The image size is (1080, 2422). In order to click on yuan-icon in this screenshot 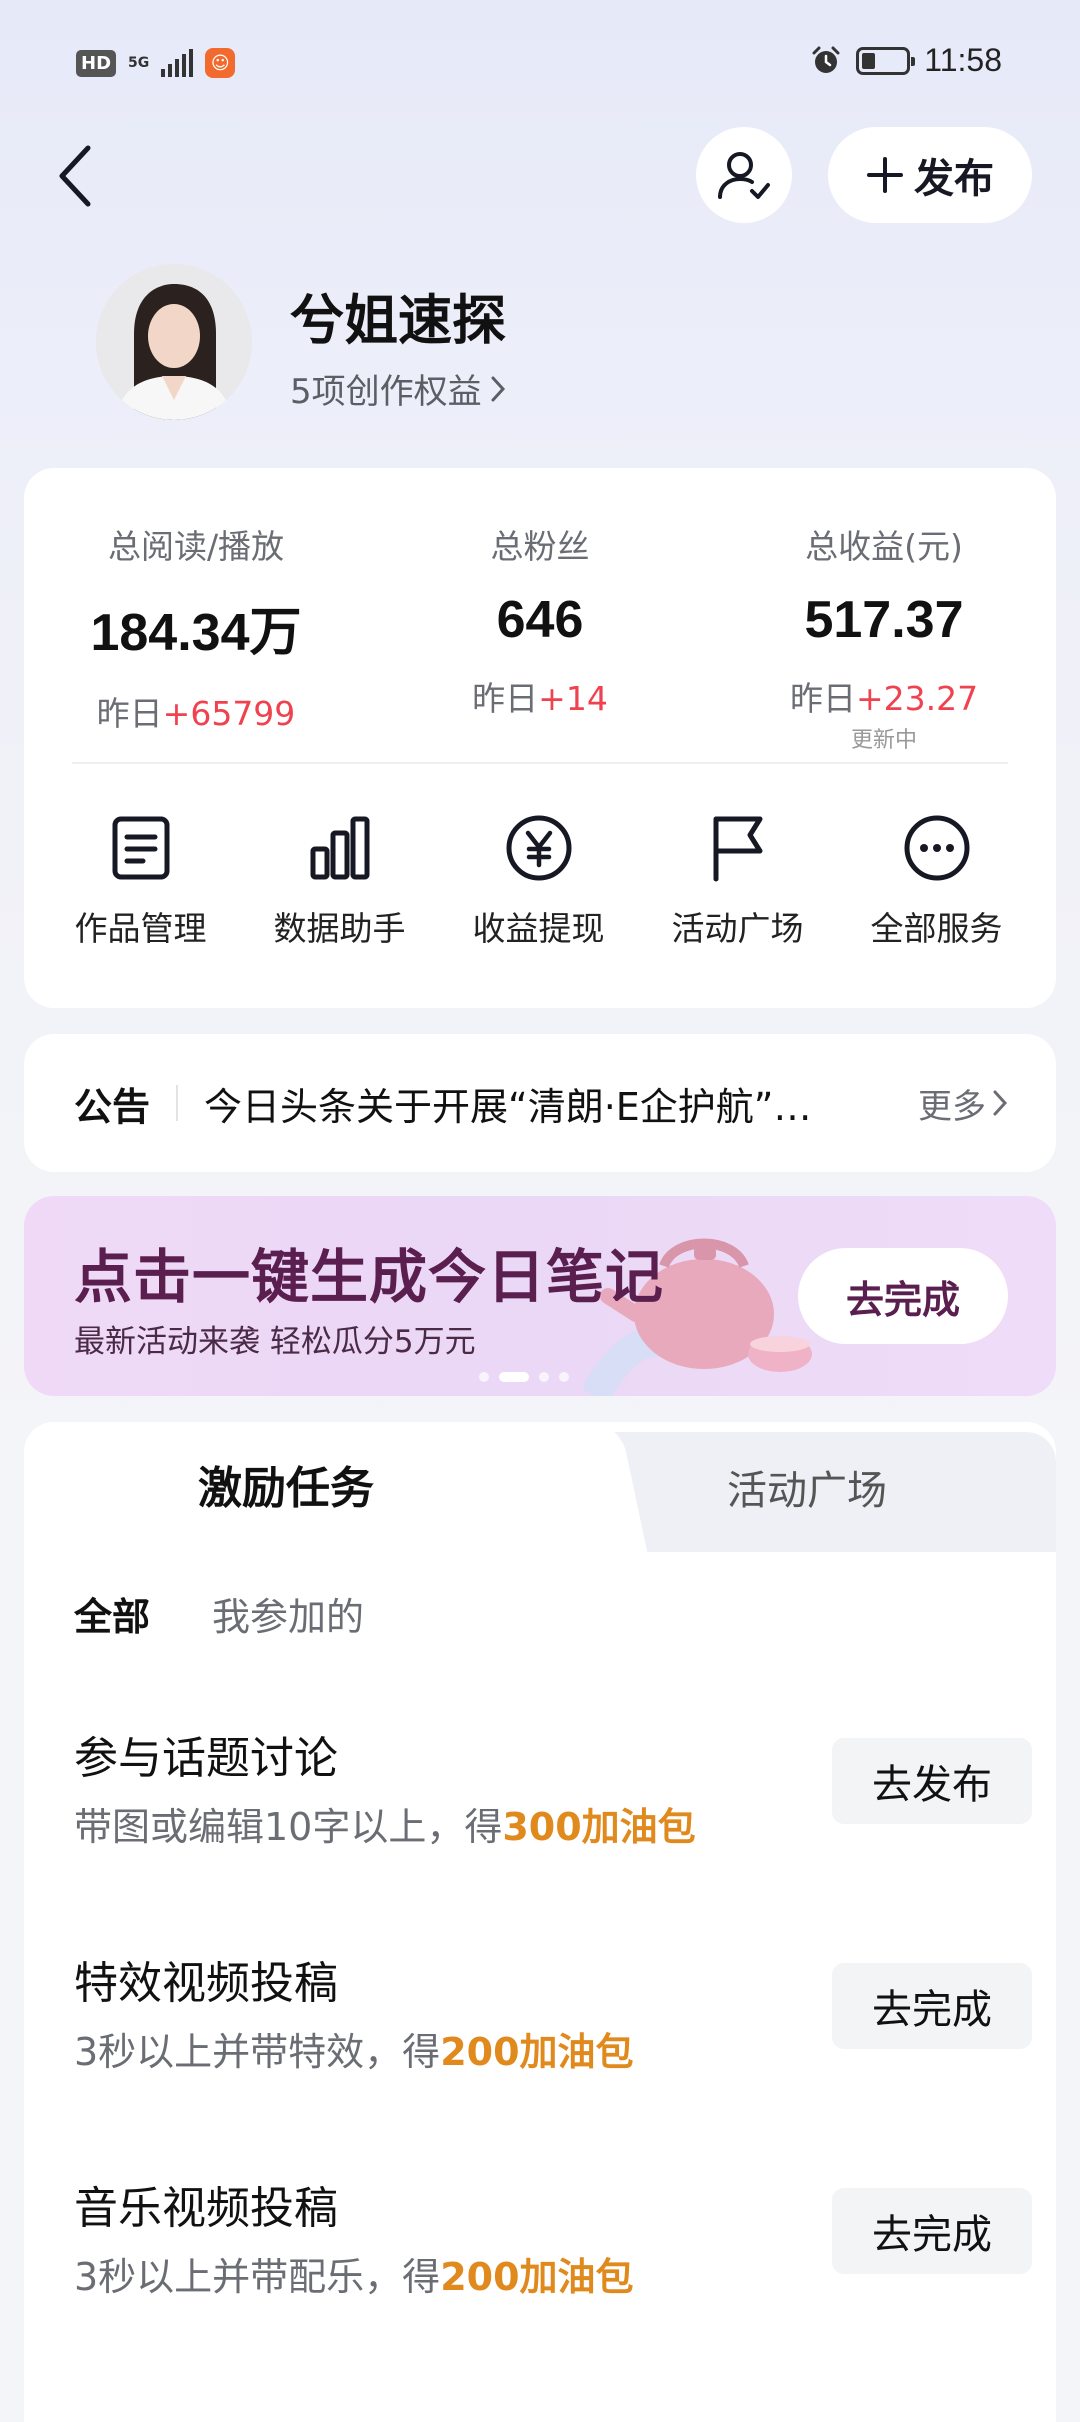, I will do `click(538, 848)`.